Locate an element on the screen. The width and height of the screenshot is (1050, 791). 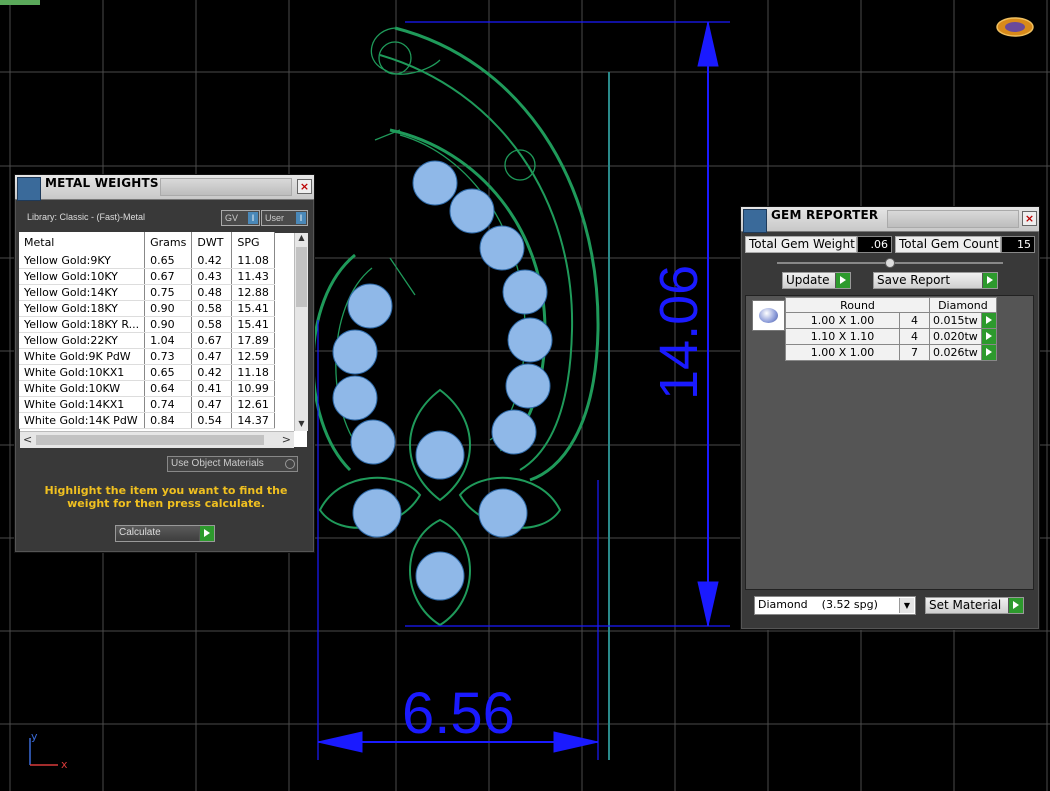
axis-indicator: y x is located at coordinates (48, 750).